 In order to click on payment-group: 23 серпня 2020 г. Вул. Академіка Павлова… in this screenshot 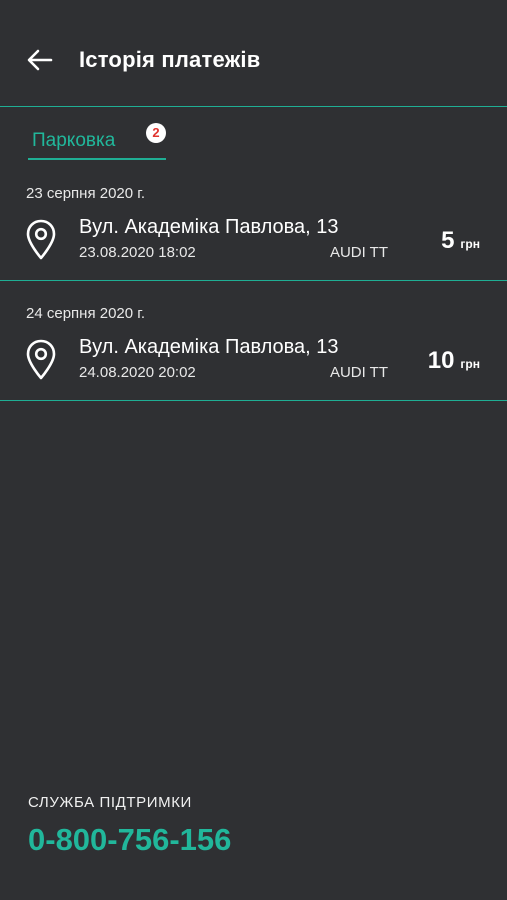, I will do `click(253, 221)`.